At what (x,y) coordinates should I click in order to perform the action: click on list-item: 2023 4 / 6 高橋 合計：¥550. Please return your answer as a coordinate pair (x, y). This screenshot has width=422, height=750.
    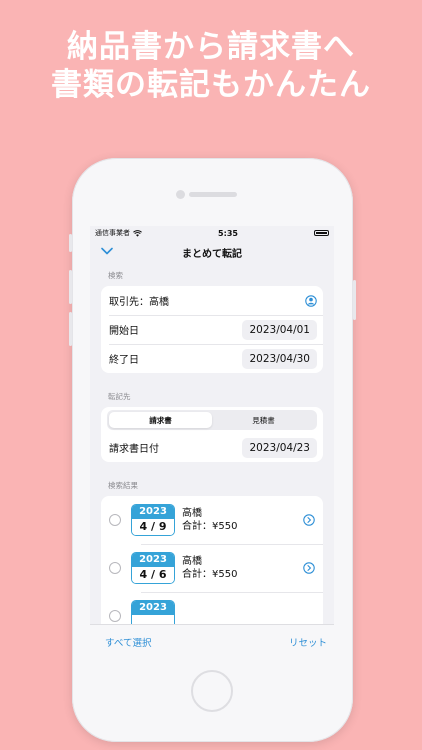
    Looking at the image, I should click on (212, 568).